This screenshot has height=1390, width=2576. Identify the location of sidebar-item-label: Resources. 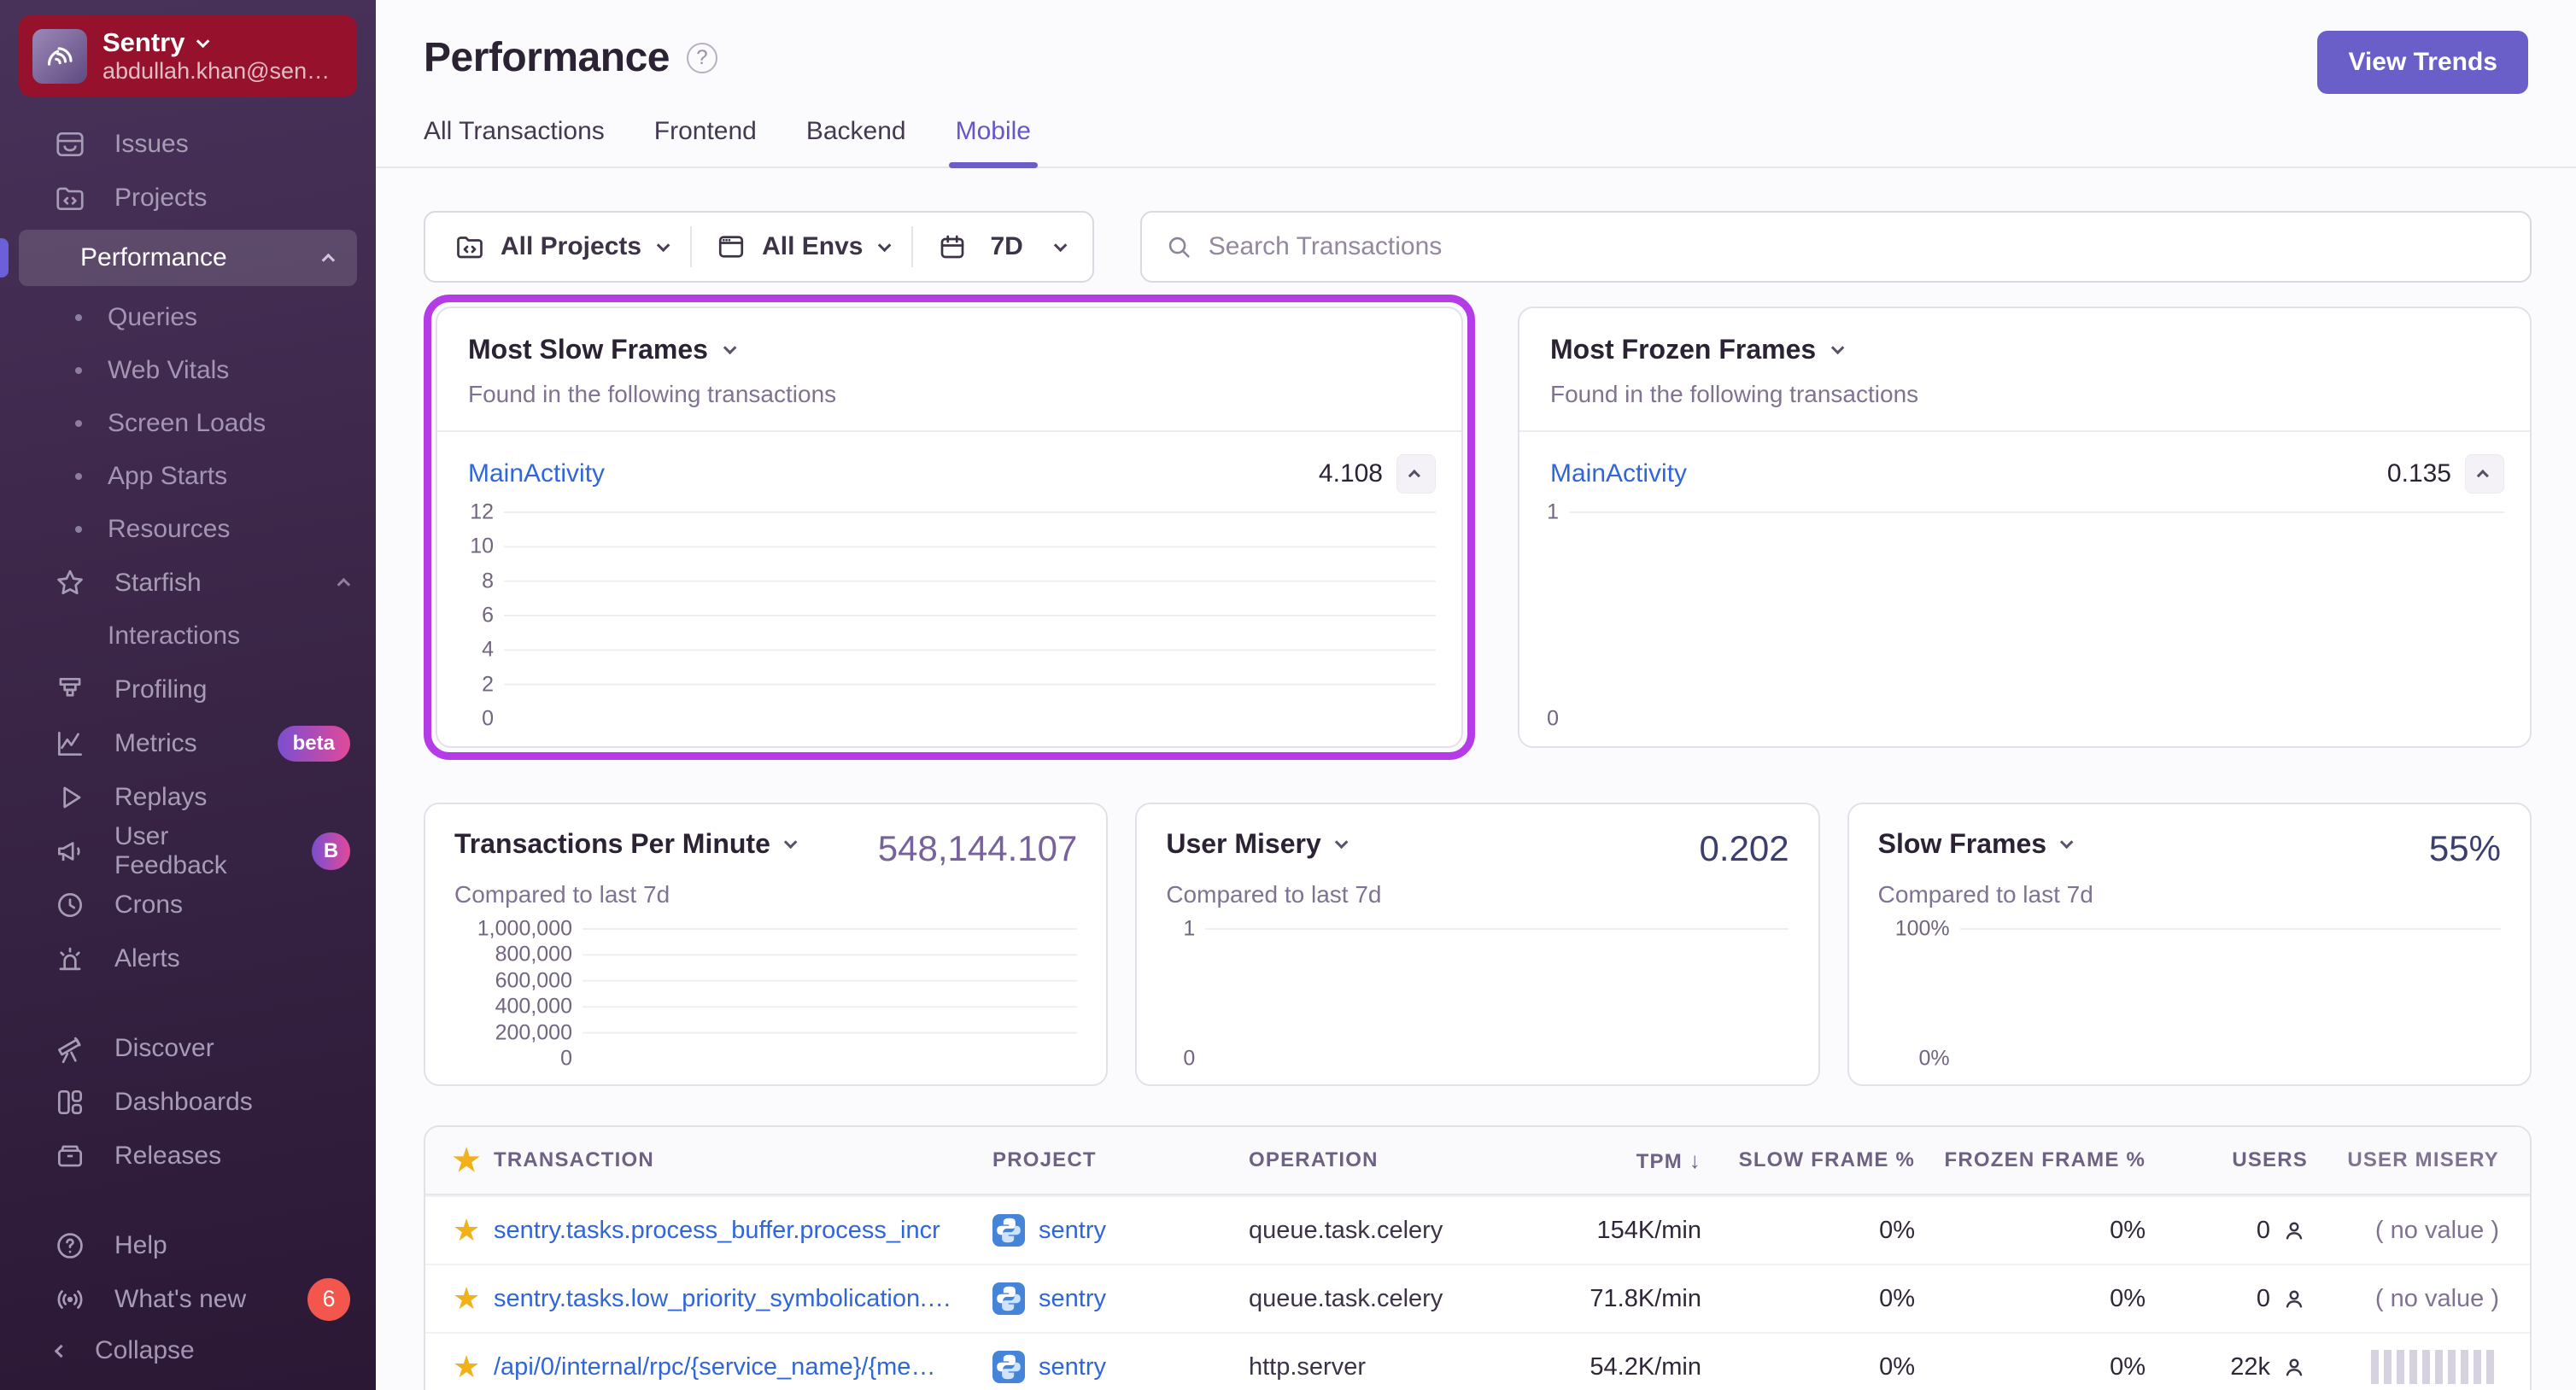
(169, 529).